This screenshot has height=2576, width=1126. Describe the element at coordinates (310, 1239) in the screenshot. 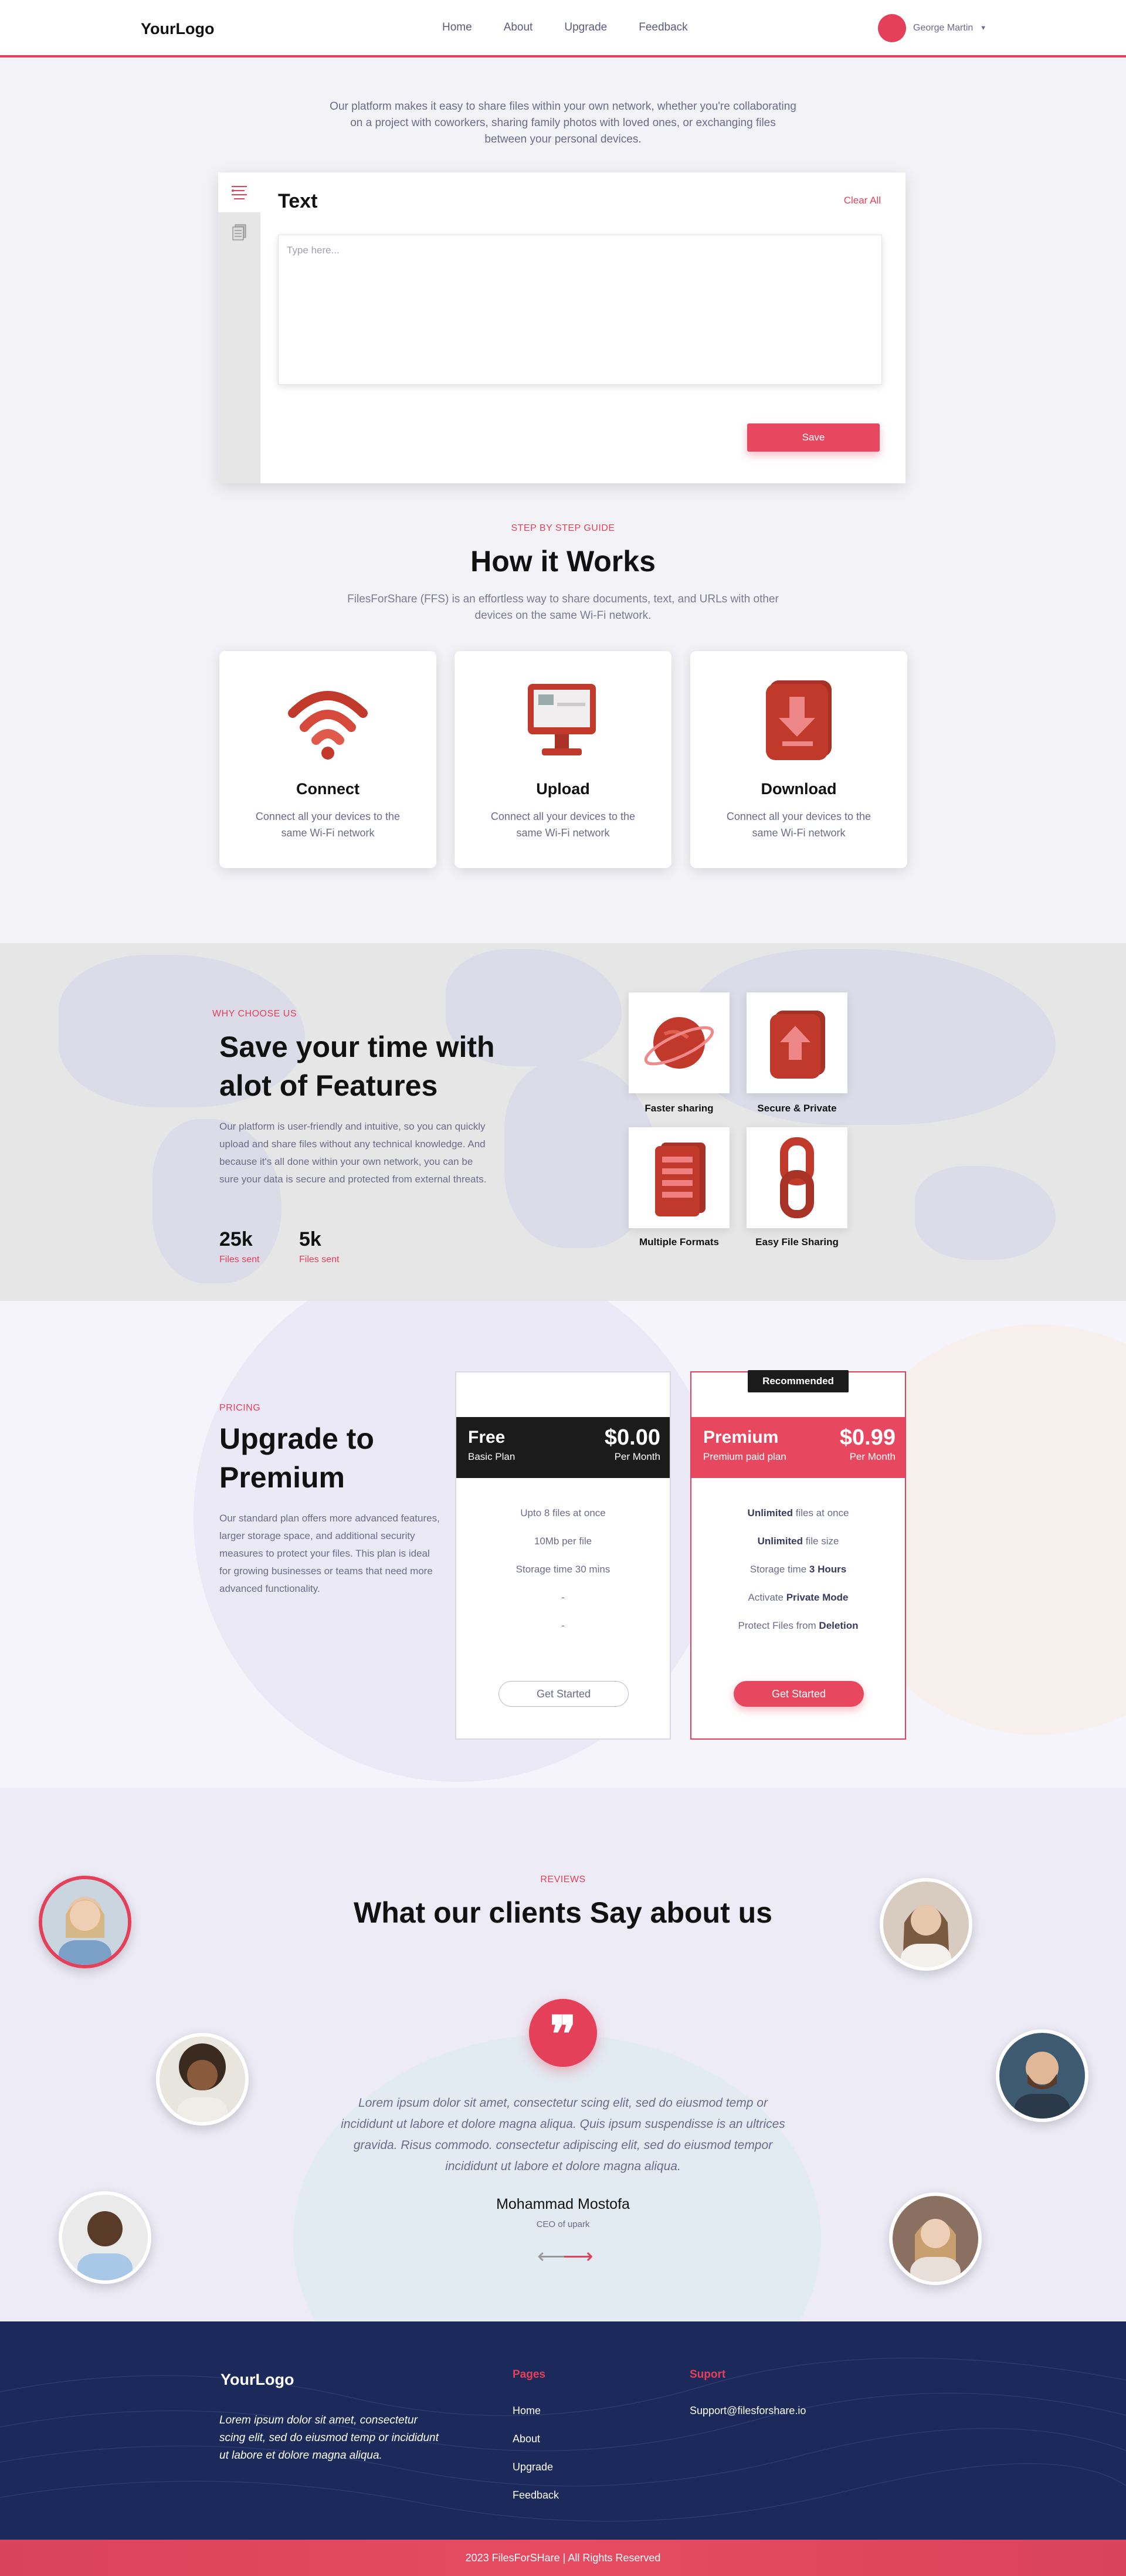

I see `stat-number: 5k` at that location.